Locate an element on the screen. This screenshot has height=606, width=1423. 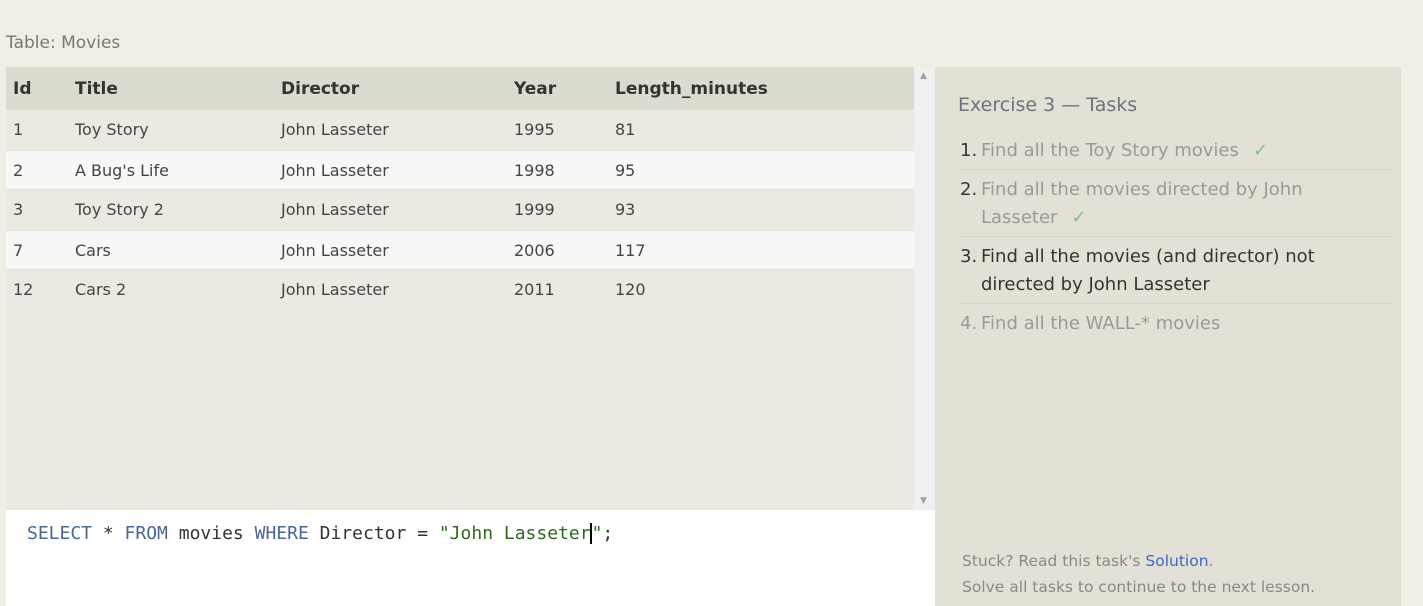
task-number: 1. is located at coordinates (969, 150).